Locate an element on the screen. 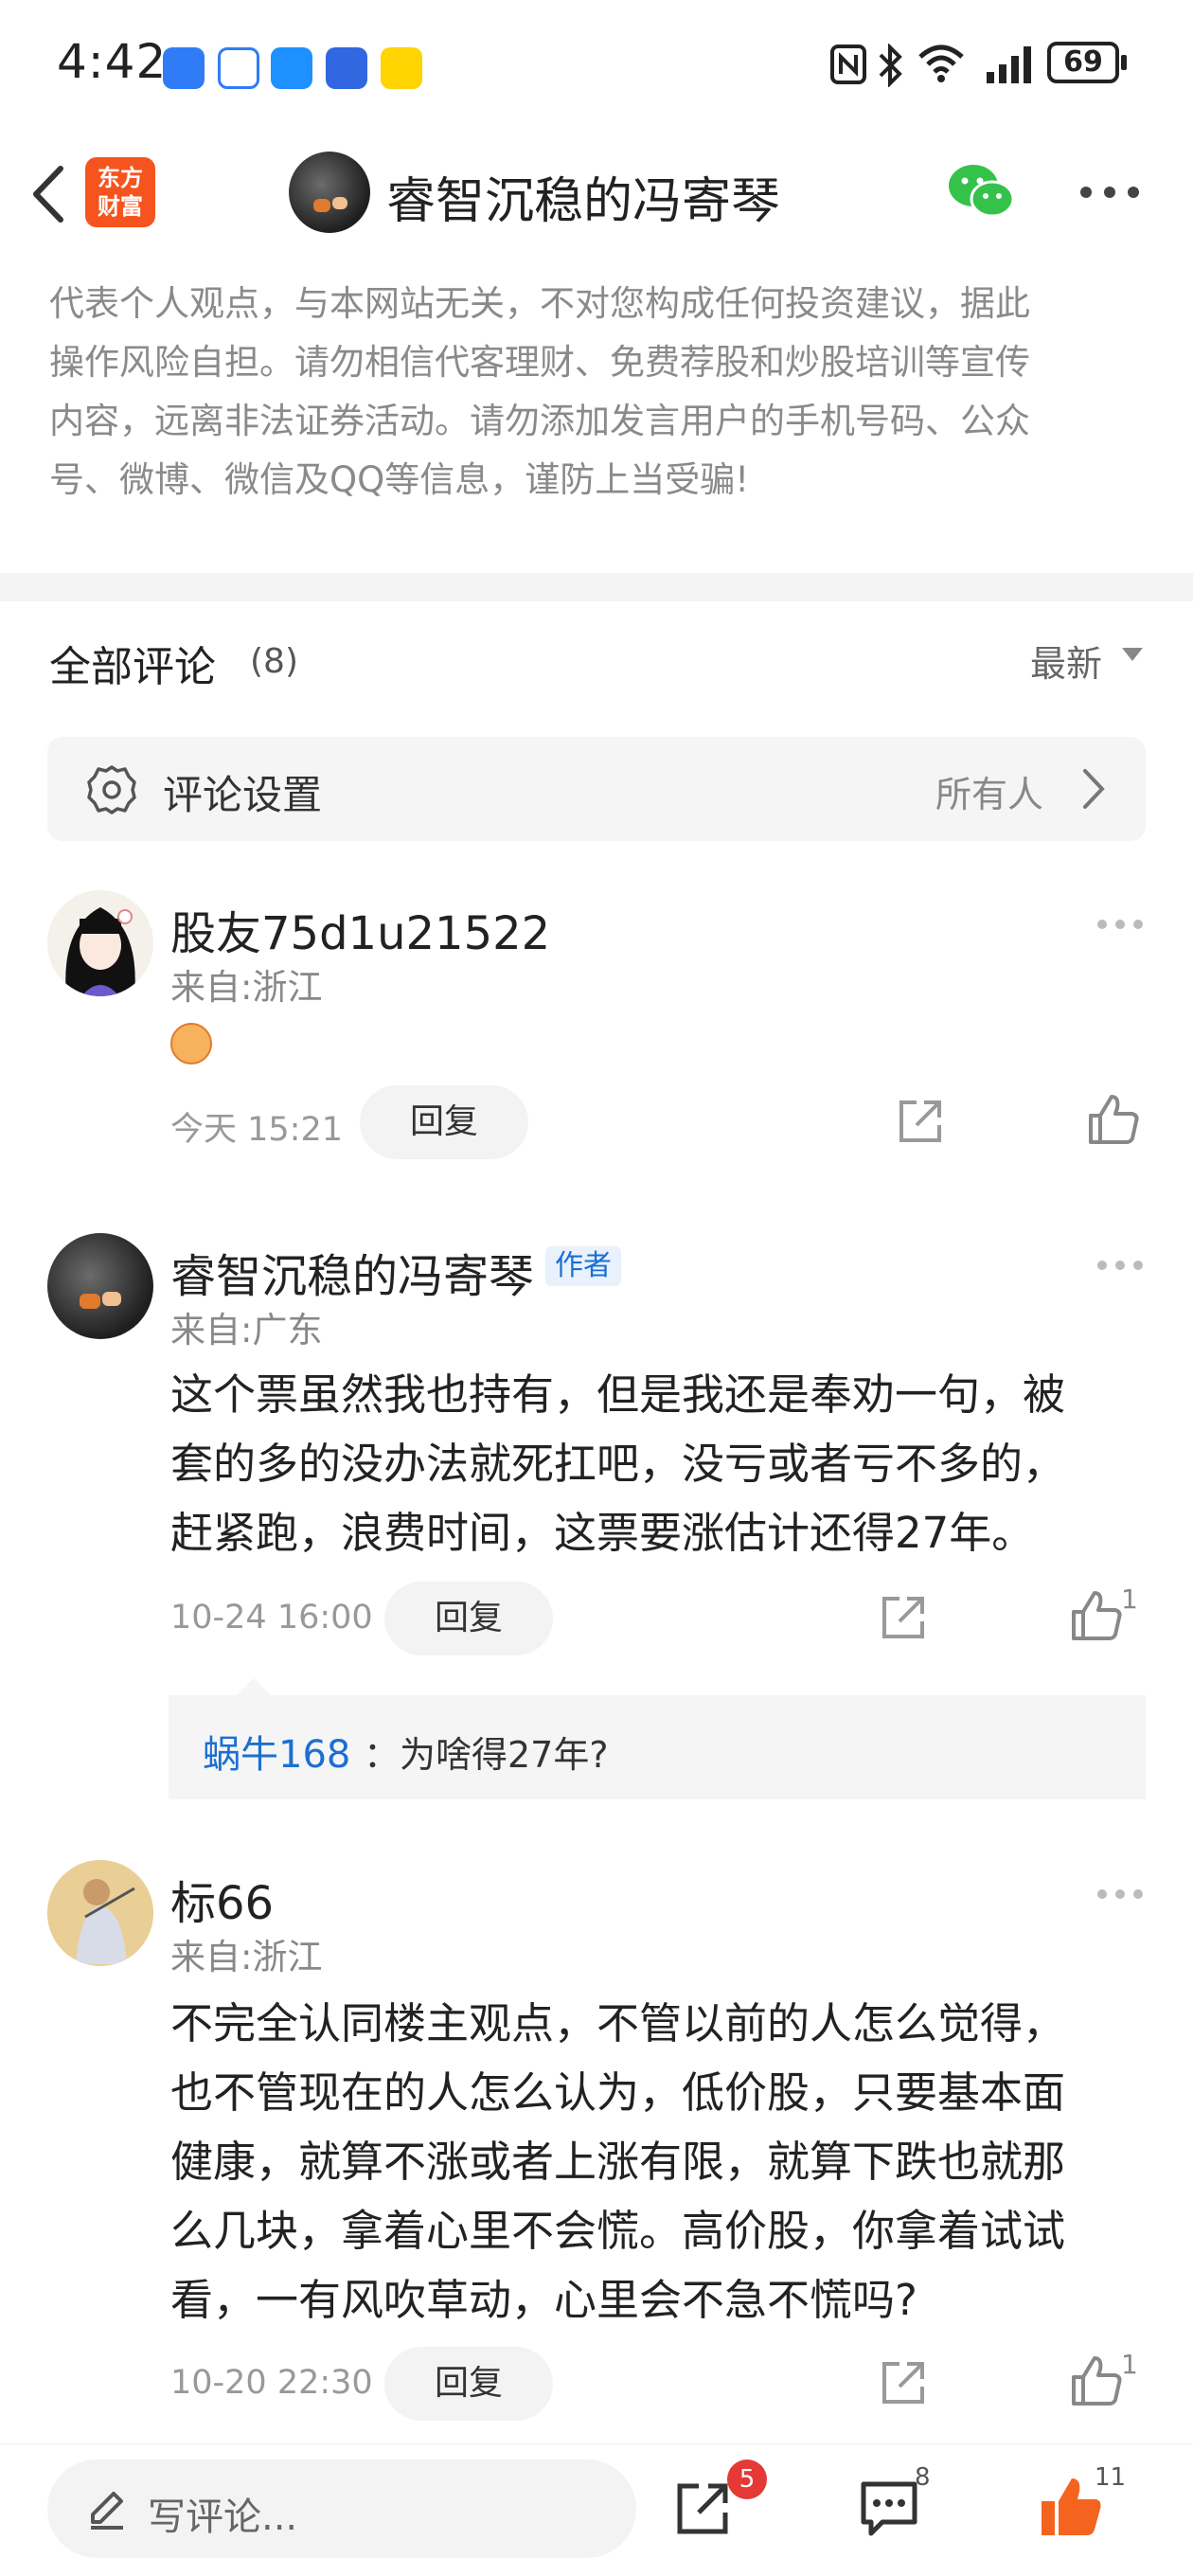 The width and height of the screenshot is (1193, 2576). user-name: 股友75d1u21522 is located at coordinates (360, 929).